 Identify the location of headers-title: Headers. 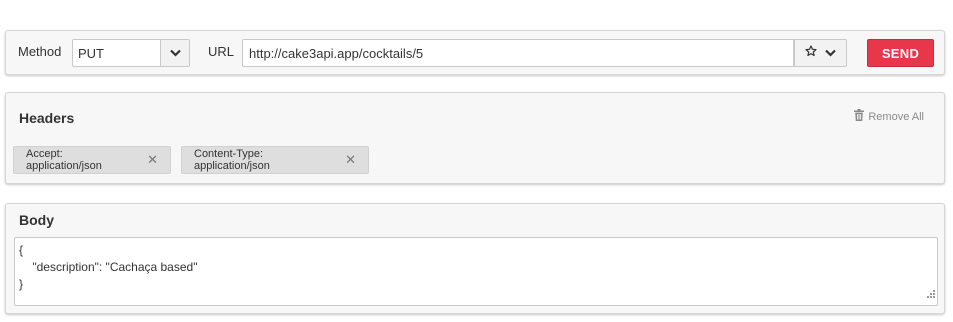
(47, 118).